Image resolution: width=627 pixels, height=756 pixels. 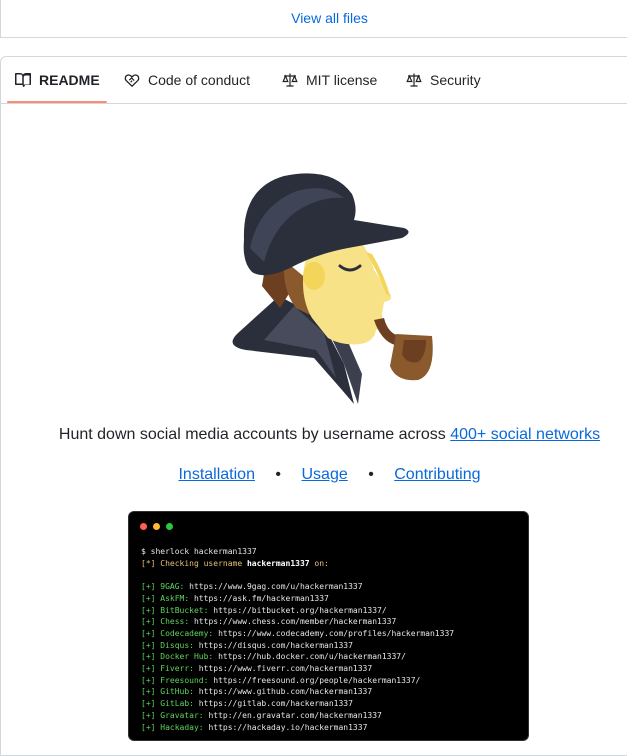 I want to click on readme-nav-links: Installation • Usage • Contributing, so click(x=313, y=475).